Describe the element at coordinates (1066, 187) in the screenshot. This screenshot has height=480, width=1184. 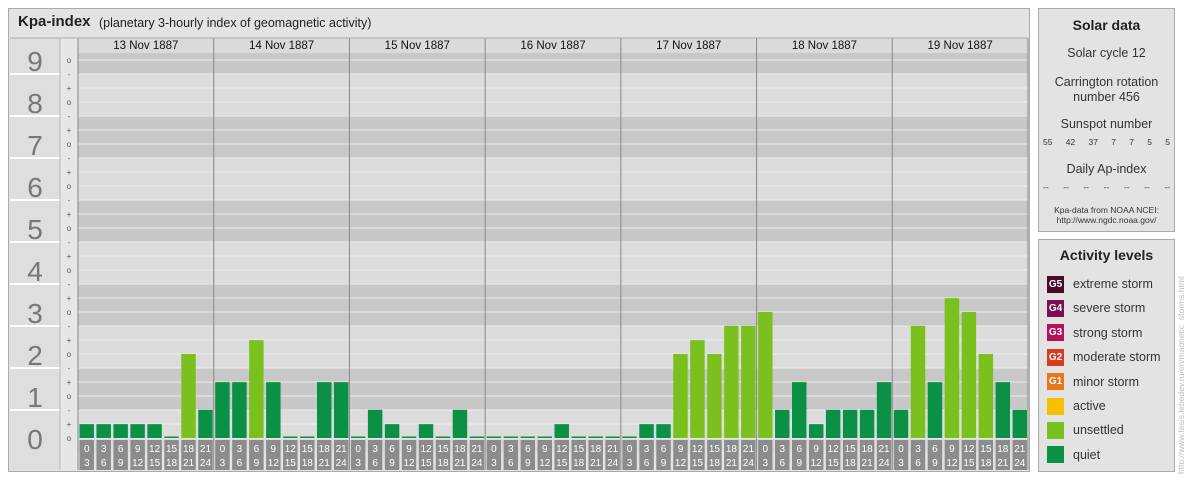
I see `ap-value-1: --` at that location.